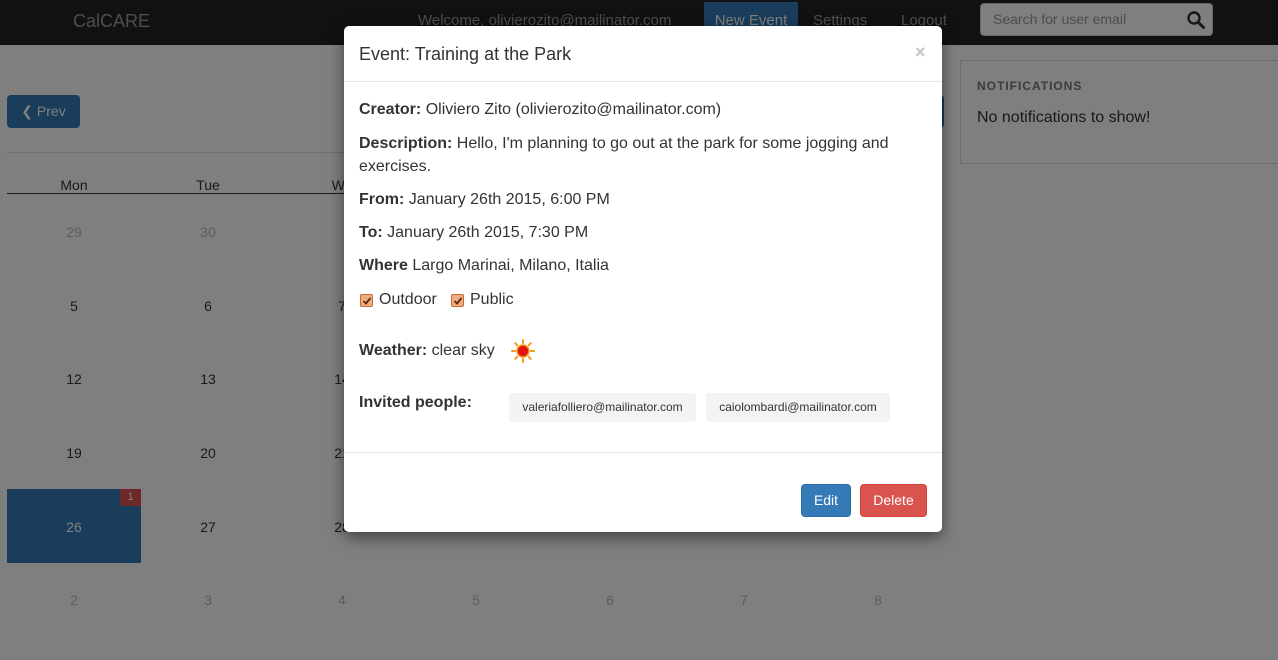  Describe the element at coordinates (383, 265) in the screenshot. I see `where-label: Where` at that location.